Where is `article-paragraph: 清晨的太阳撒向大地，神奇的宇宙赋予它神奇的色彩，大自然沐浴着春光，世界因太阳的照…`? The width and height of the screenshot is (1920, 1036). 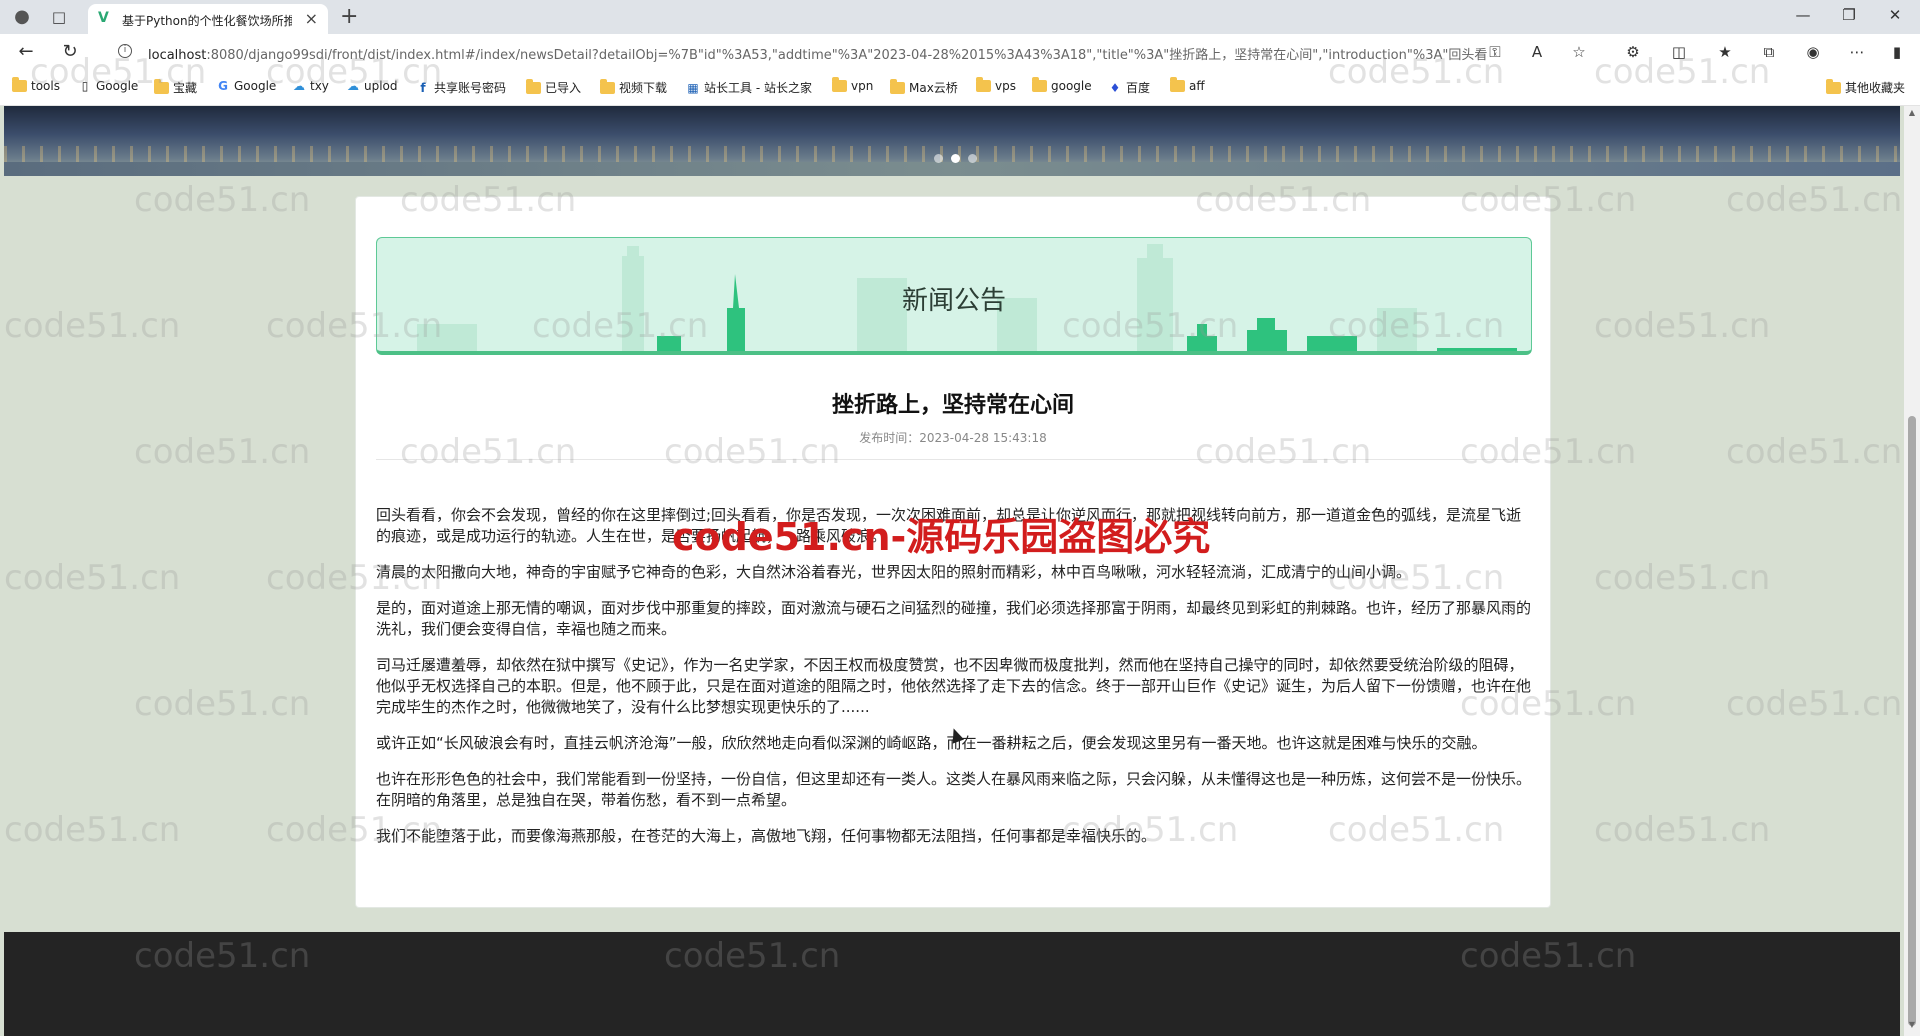
article-paragraph: 清晨的太阳撒向大地，神奇的宇宙赋予它神奇的色彩，大自然沐浴着春光，世界因太阳的照… is located at coordinates (894, 572).